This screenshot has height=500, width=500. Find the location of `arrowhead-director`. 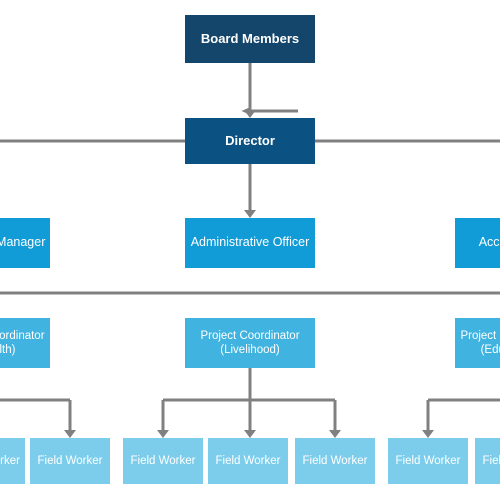

arrowhead-director is located at coordinates (250, 114).